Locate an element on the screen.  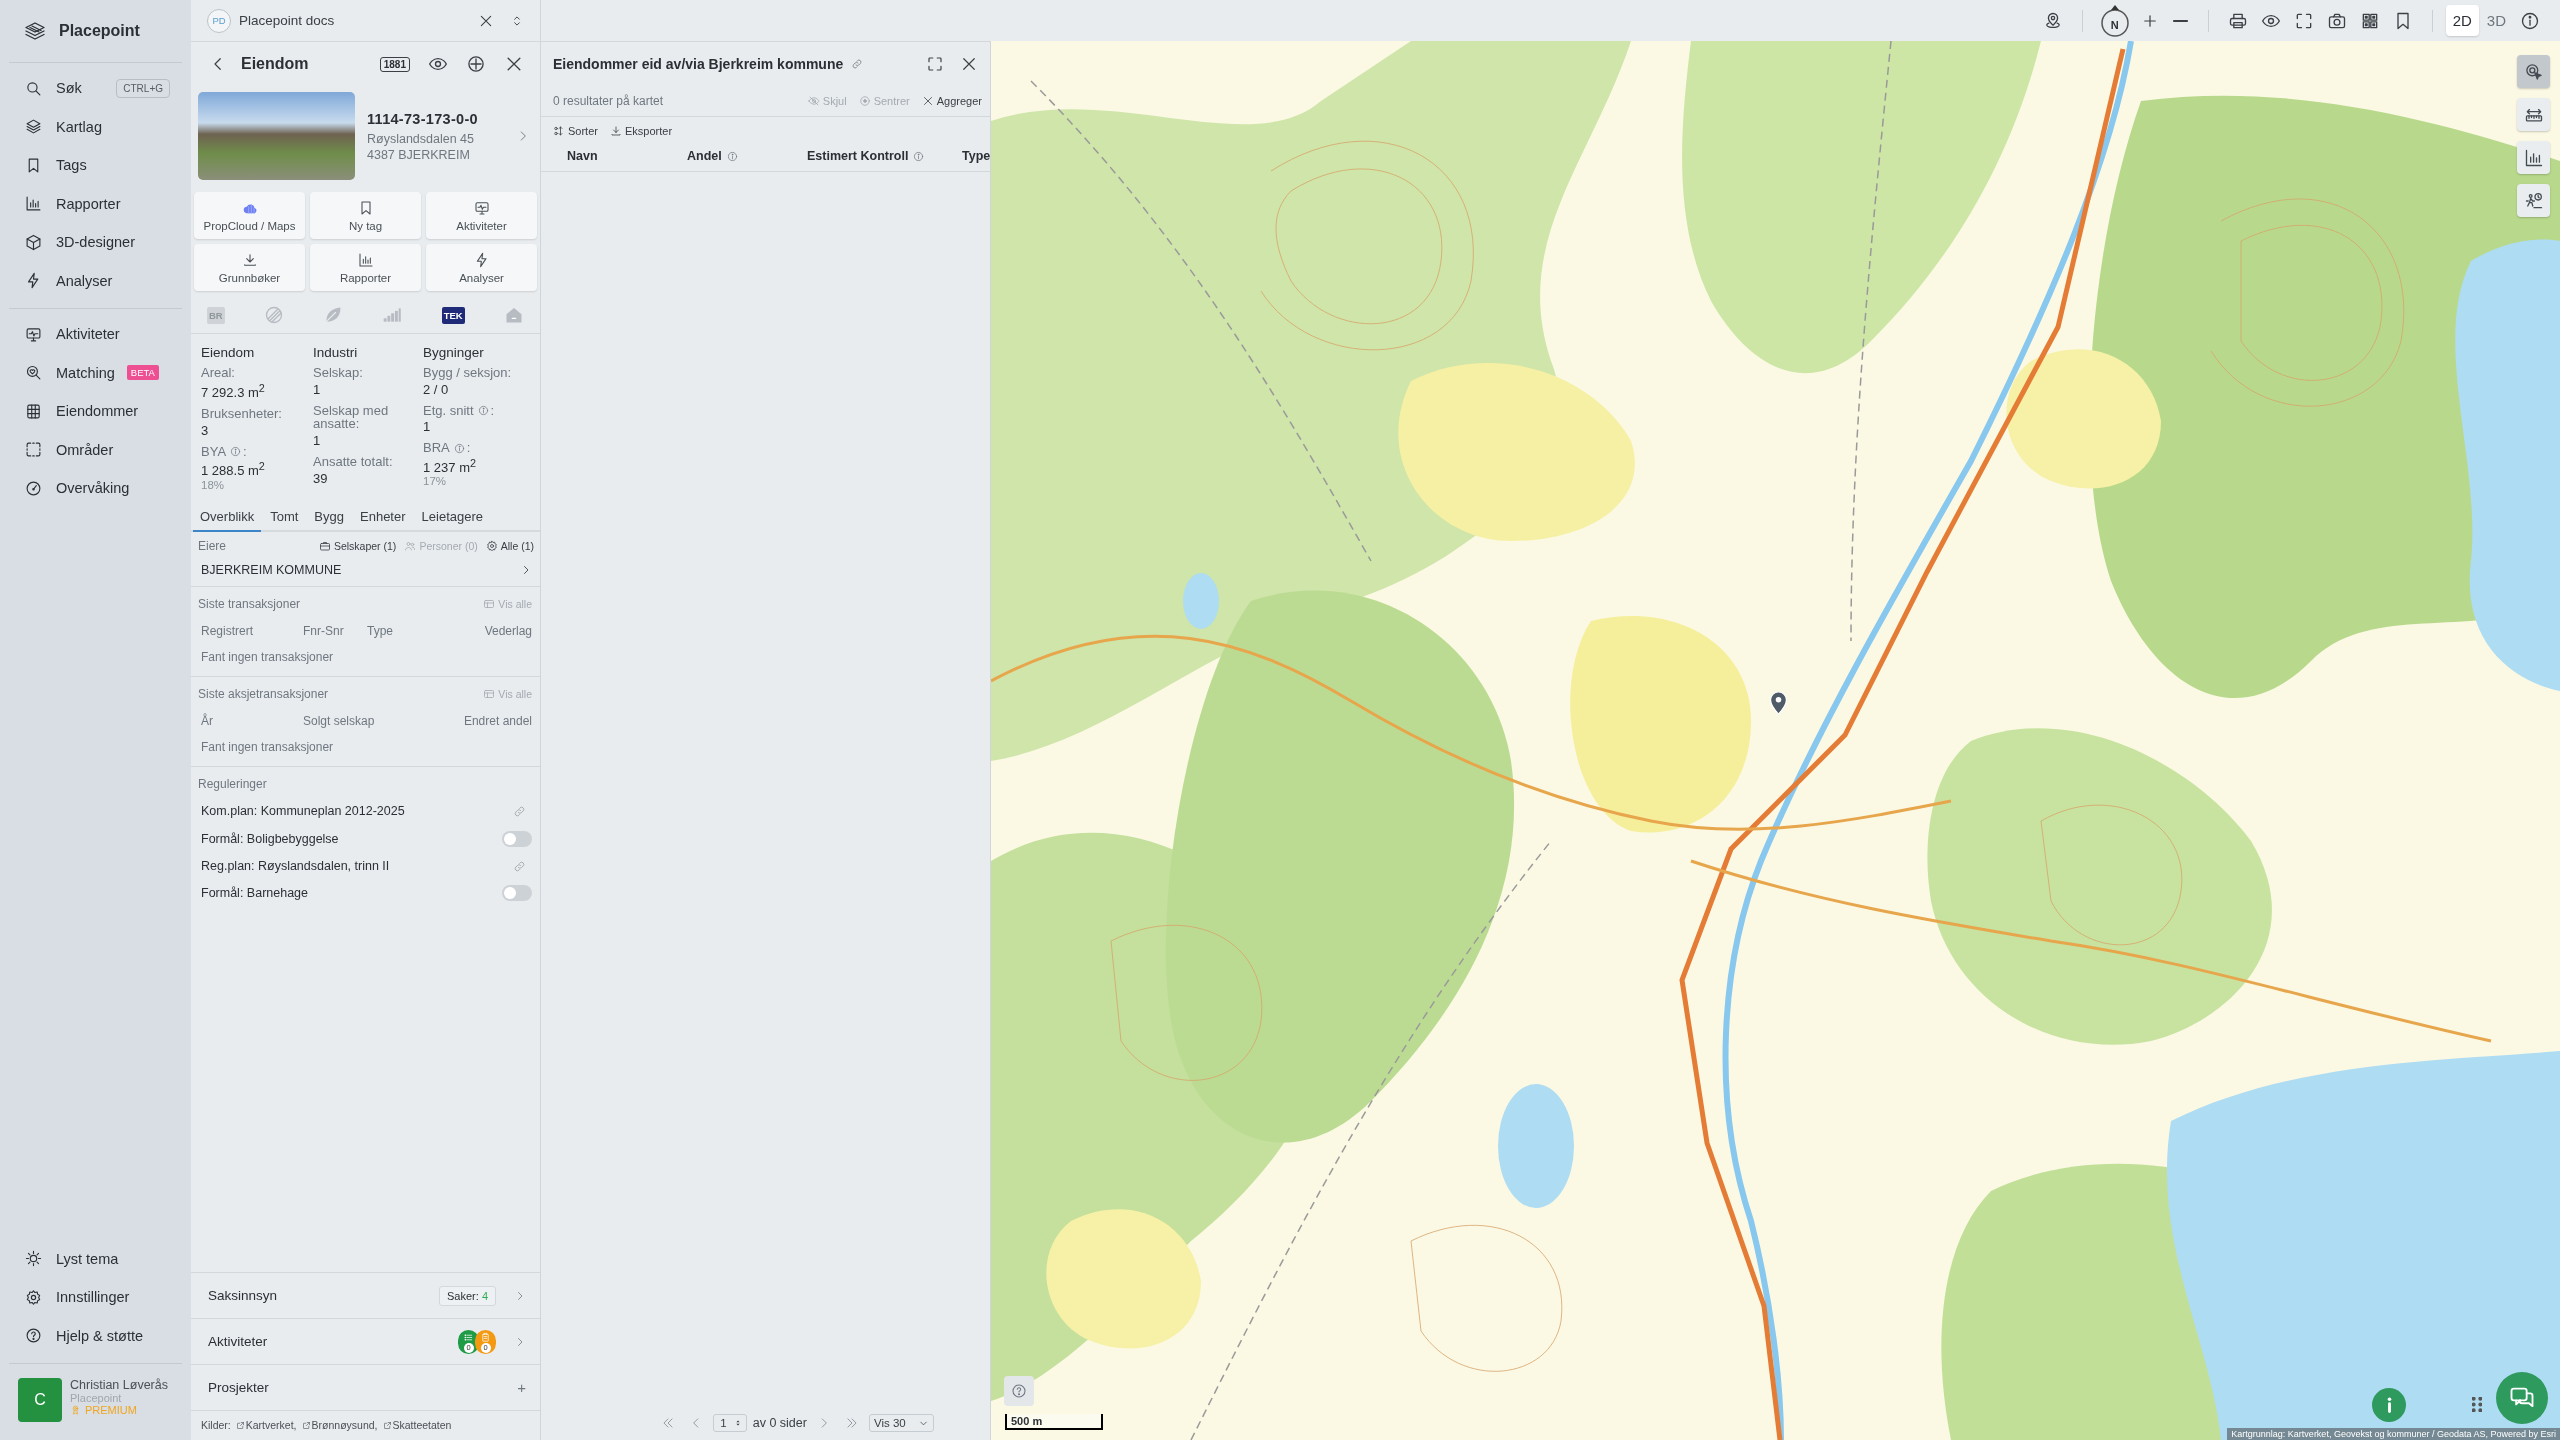
striped-circle-icon is located at coordinates (274, 315).